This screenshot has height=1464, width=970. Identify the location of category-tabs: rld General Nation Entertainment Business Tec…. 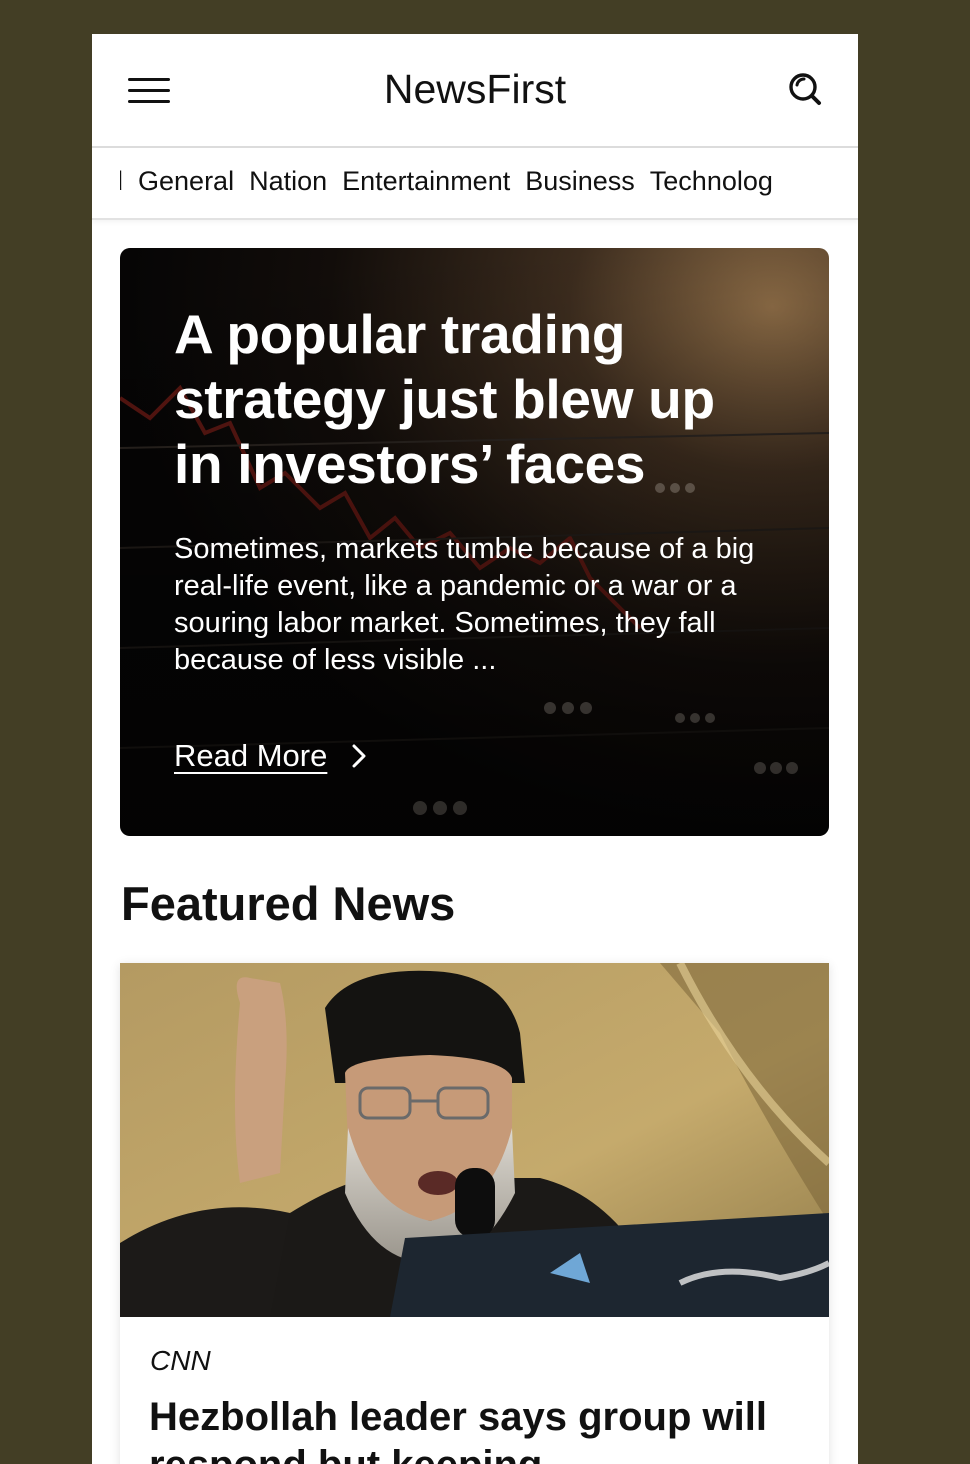
(475, 184).